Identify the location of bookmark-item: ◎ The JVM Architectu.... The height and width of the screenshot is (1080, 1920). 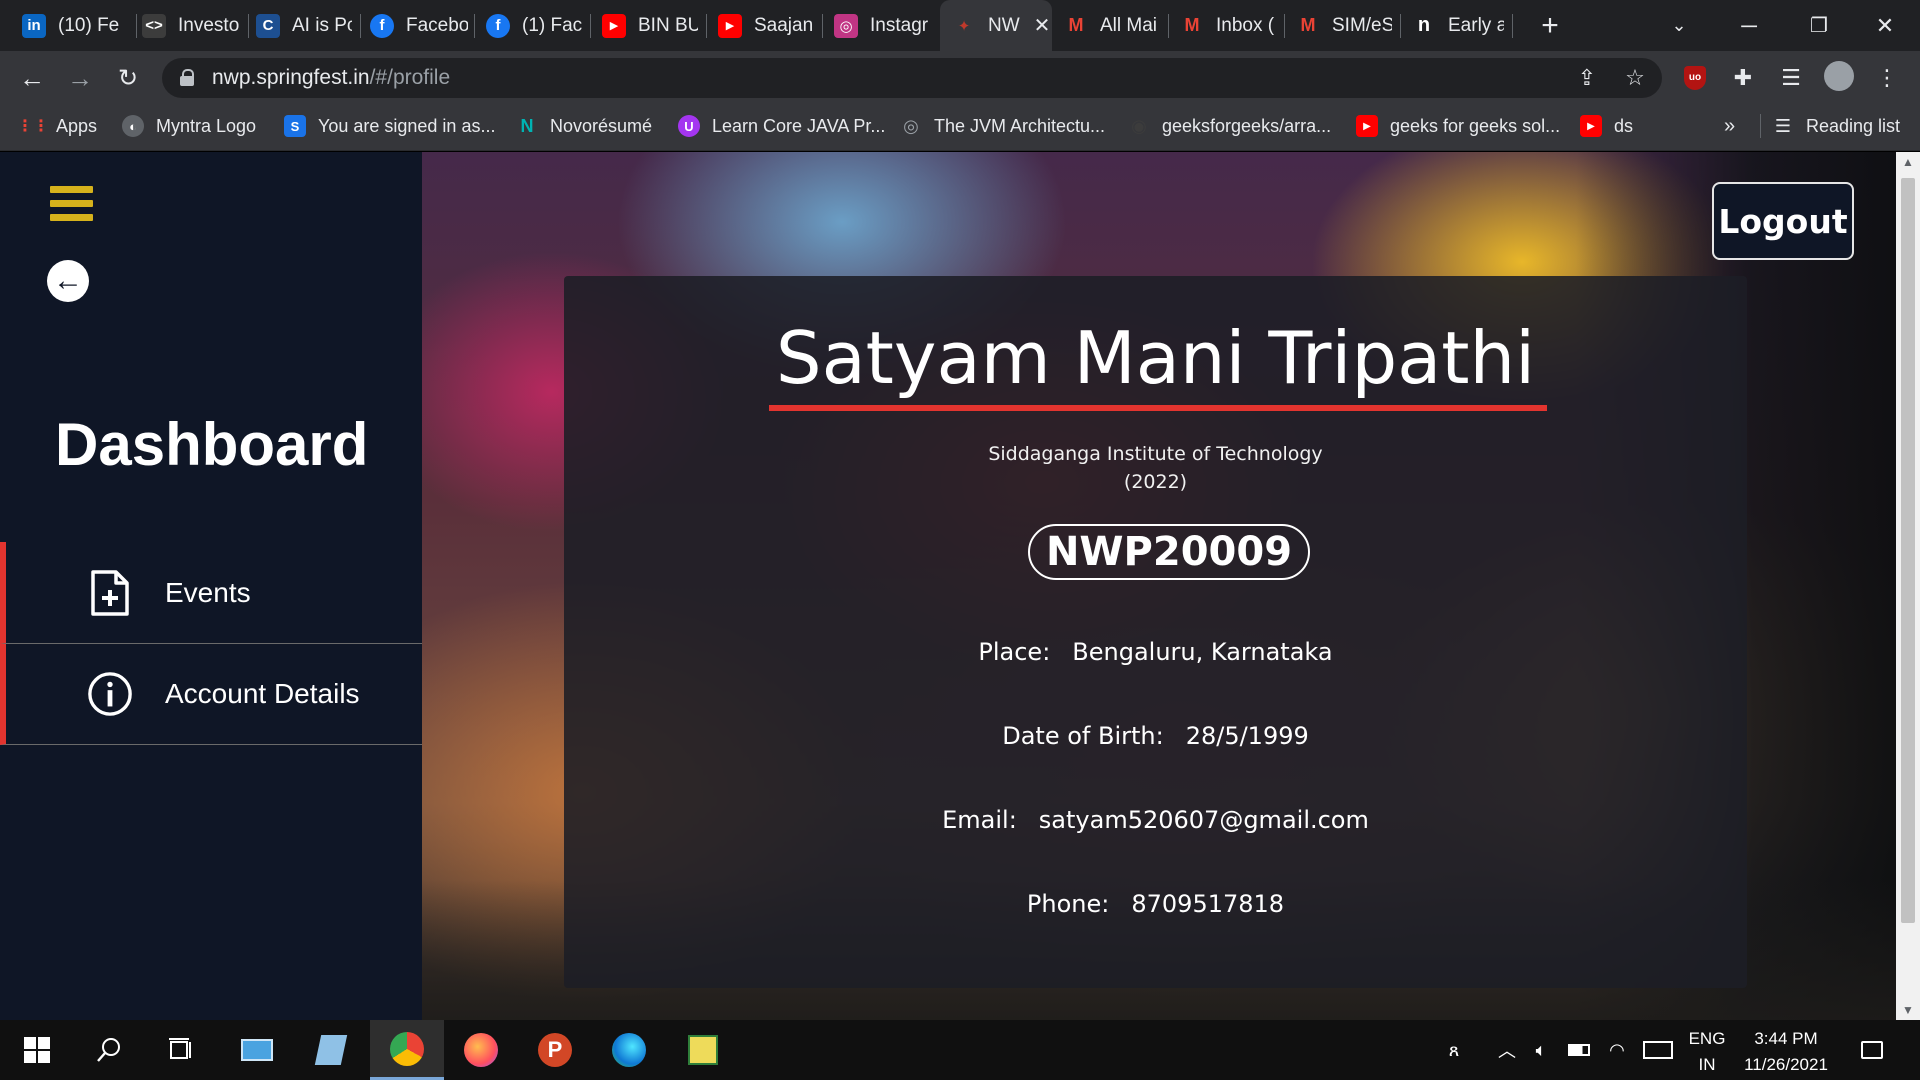
(1002, 126).